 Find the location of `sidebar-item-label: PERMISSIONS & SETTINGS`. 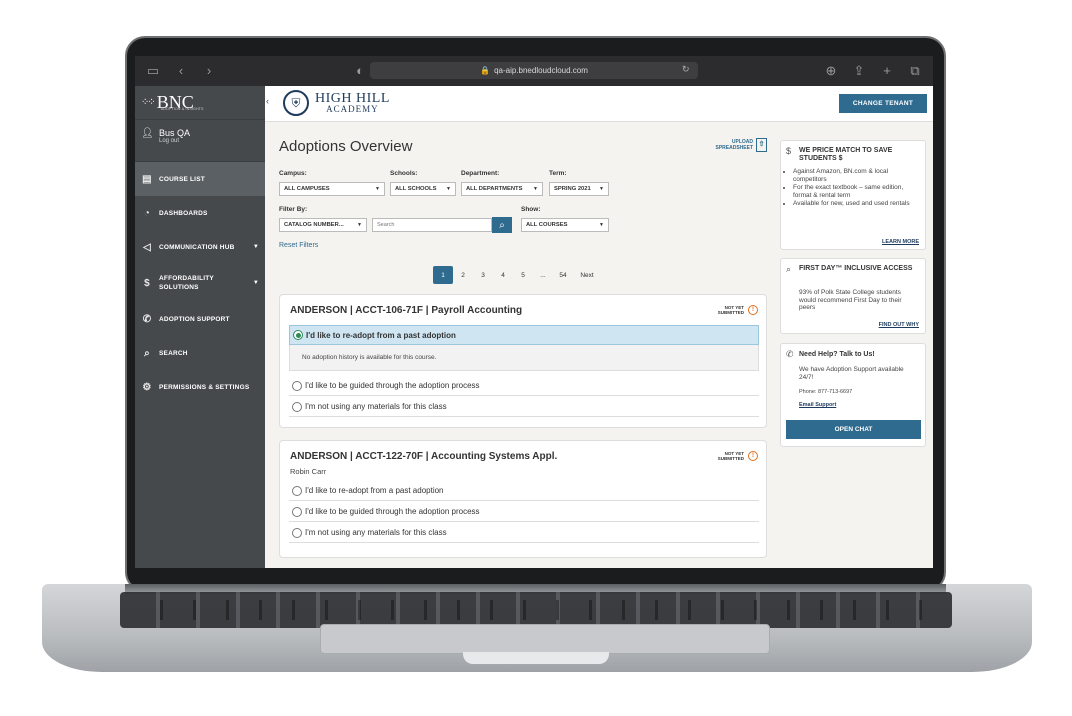

sidebar-item-label: PERMISSIONS & SETTINGS is located at coordinates (204, 387).